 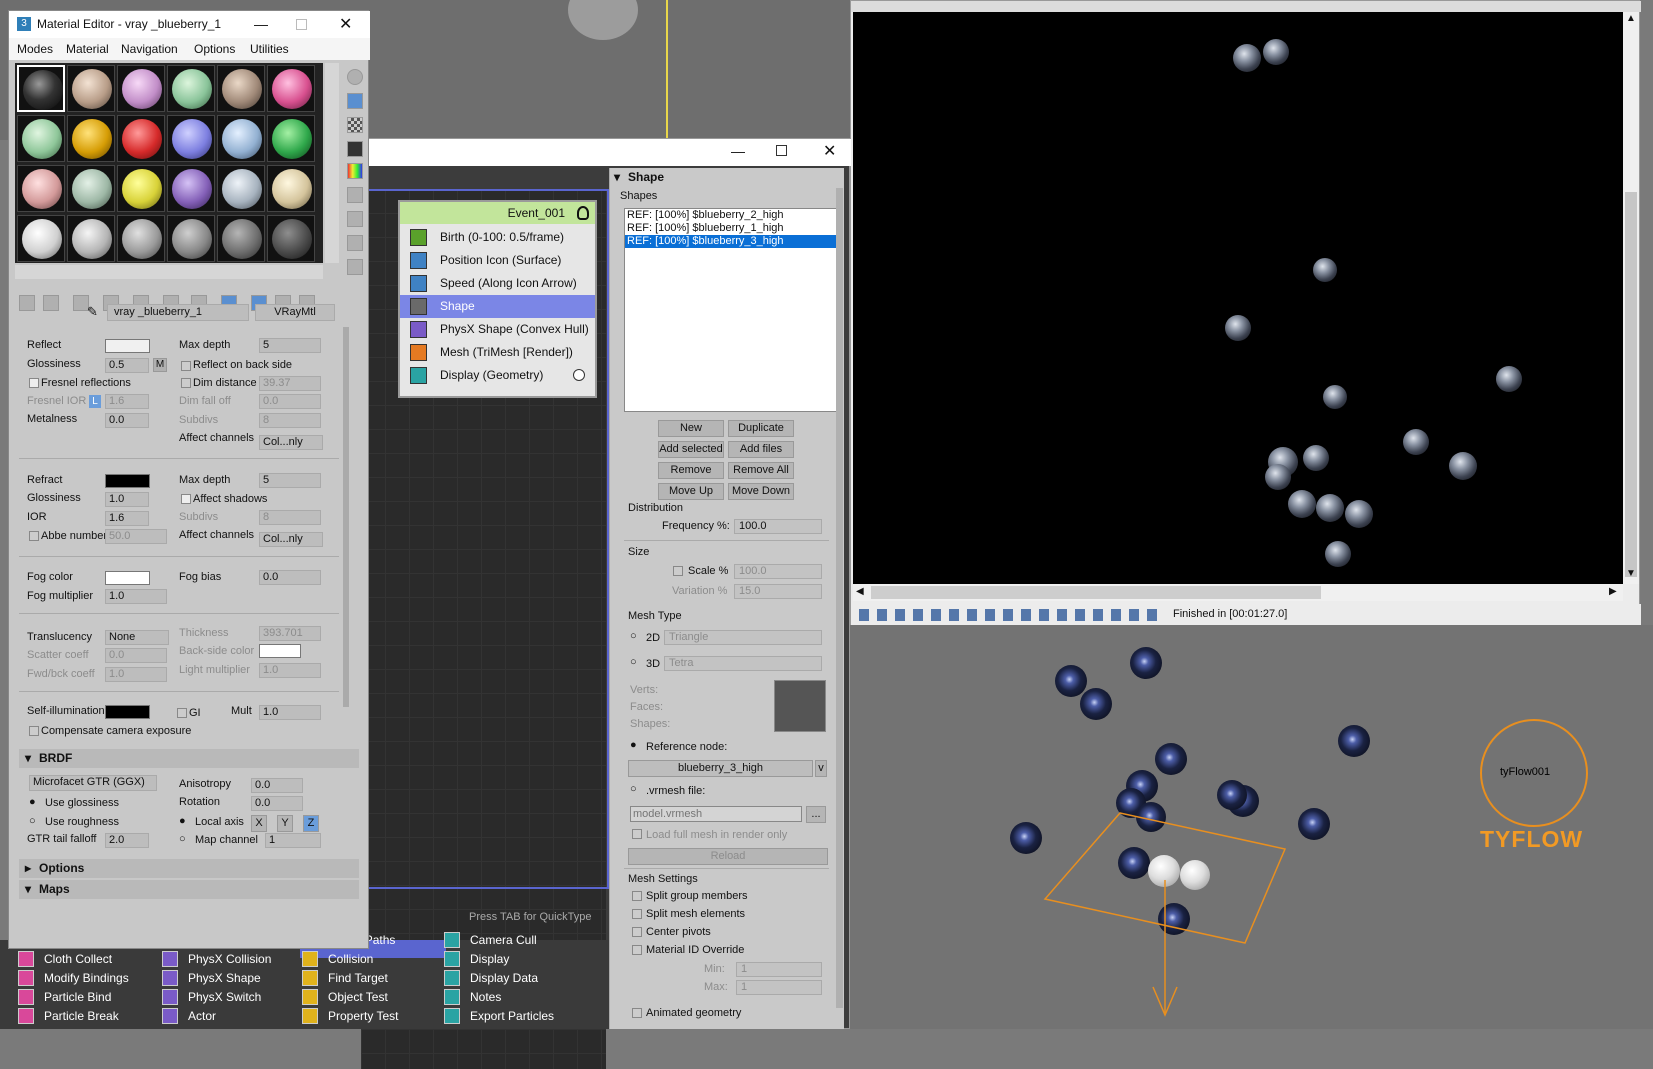 I want to click on palette-operator: Camera Cull, so click(x=488, y=940).